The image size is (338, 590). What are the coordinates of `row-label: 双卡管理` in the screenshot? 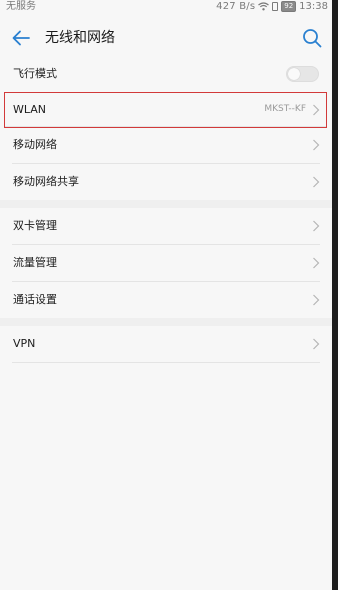 It's located at (35, 225).